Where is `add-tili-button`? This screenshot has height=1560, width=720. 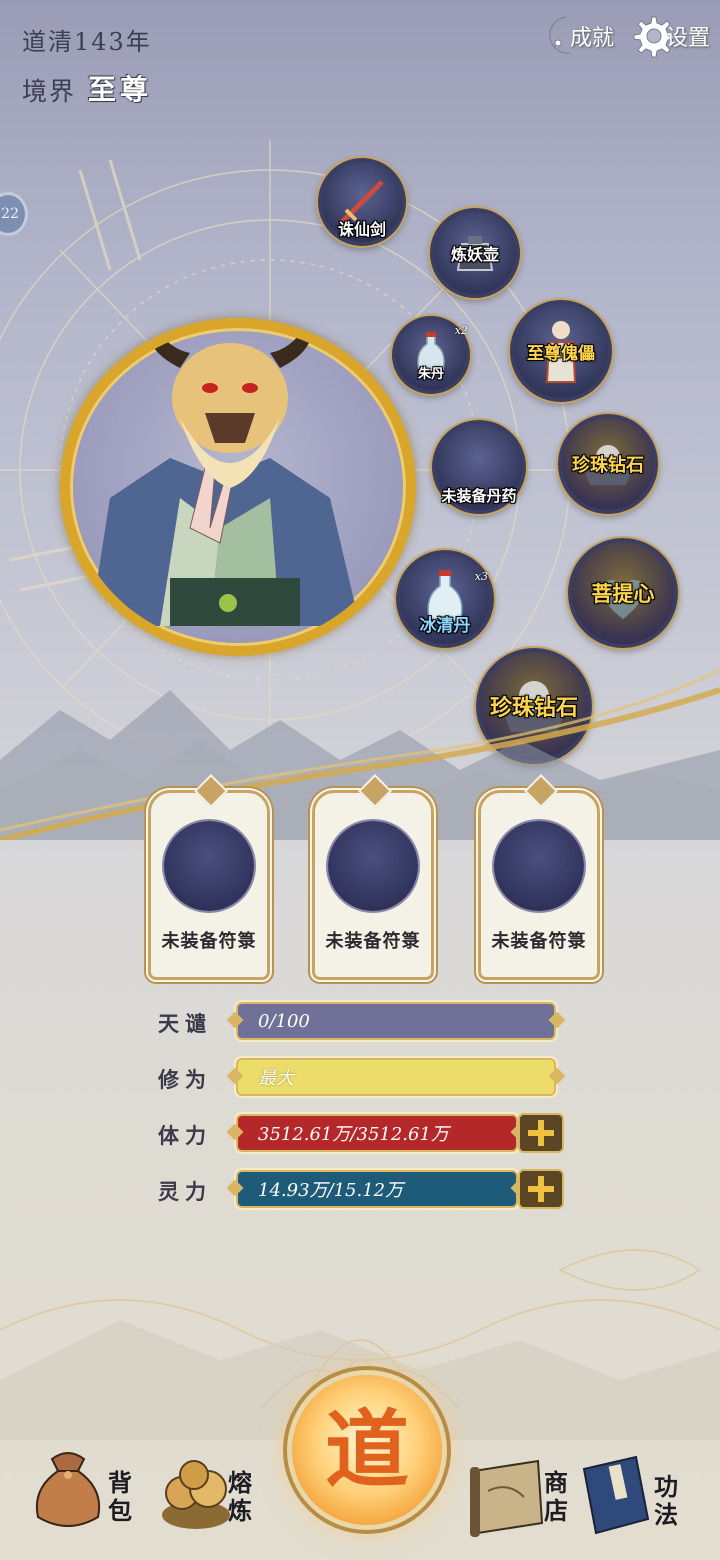
add-tili-button is located at coordinates (541, 1133).